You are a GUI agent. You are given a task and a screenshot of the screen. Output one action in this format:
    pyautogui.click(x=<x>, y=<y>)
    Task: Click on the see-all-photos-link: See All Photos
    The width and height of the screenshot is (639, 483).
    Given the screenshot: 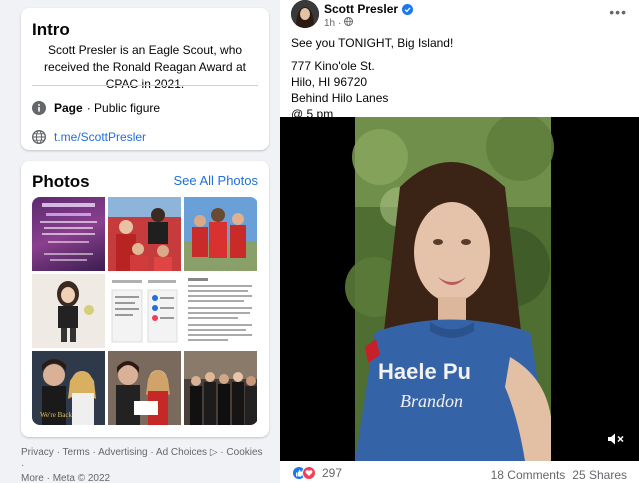 What is the action you would take?
    pyautogui.click(x=215, y=180)
    